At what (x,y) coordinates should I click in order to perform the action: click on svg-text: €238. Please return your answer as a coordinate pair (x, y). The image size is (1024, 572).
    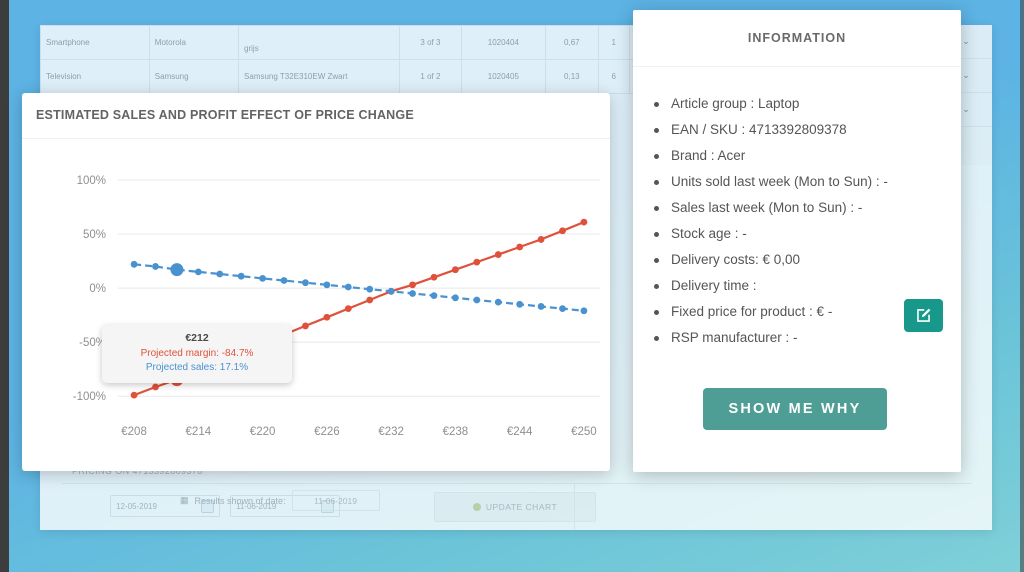
    Looking at the image, I should click on (456, 432).